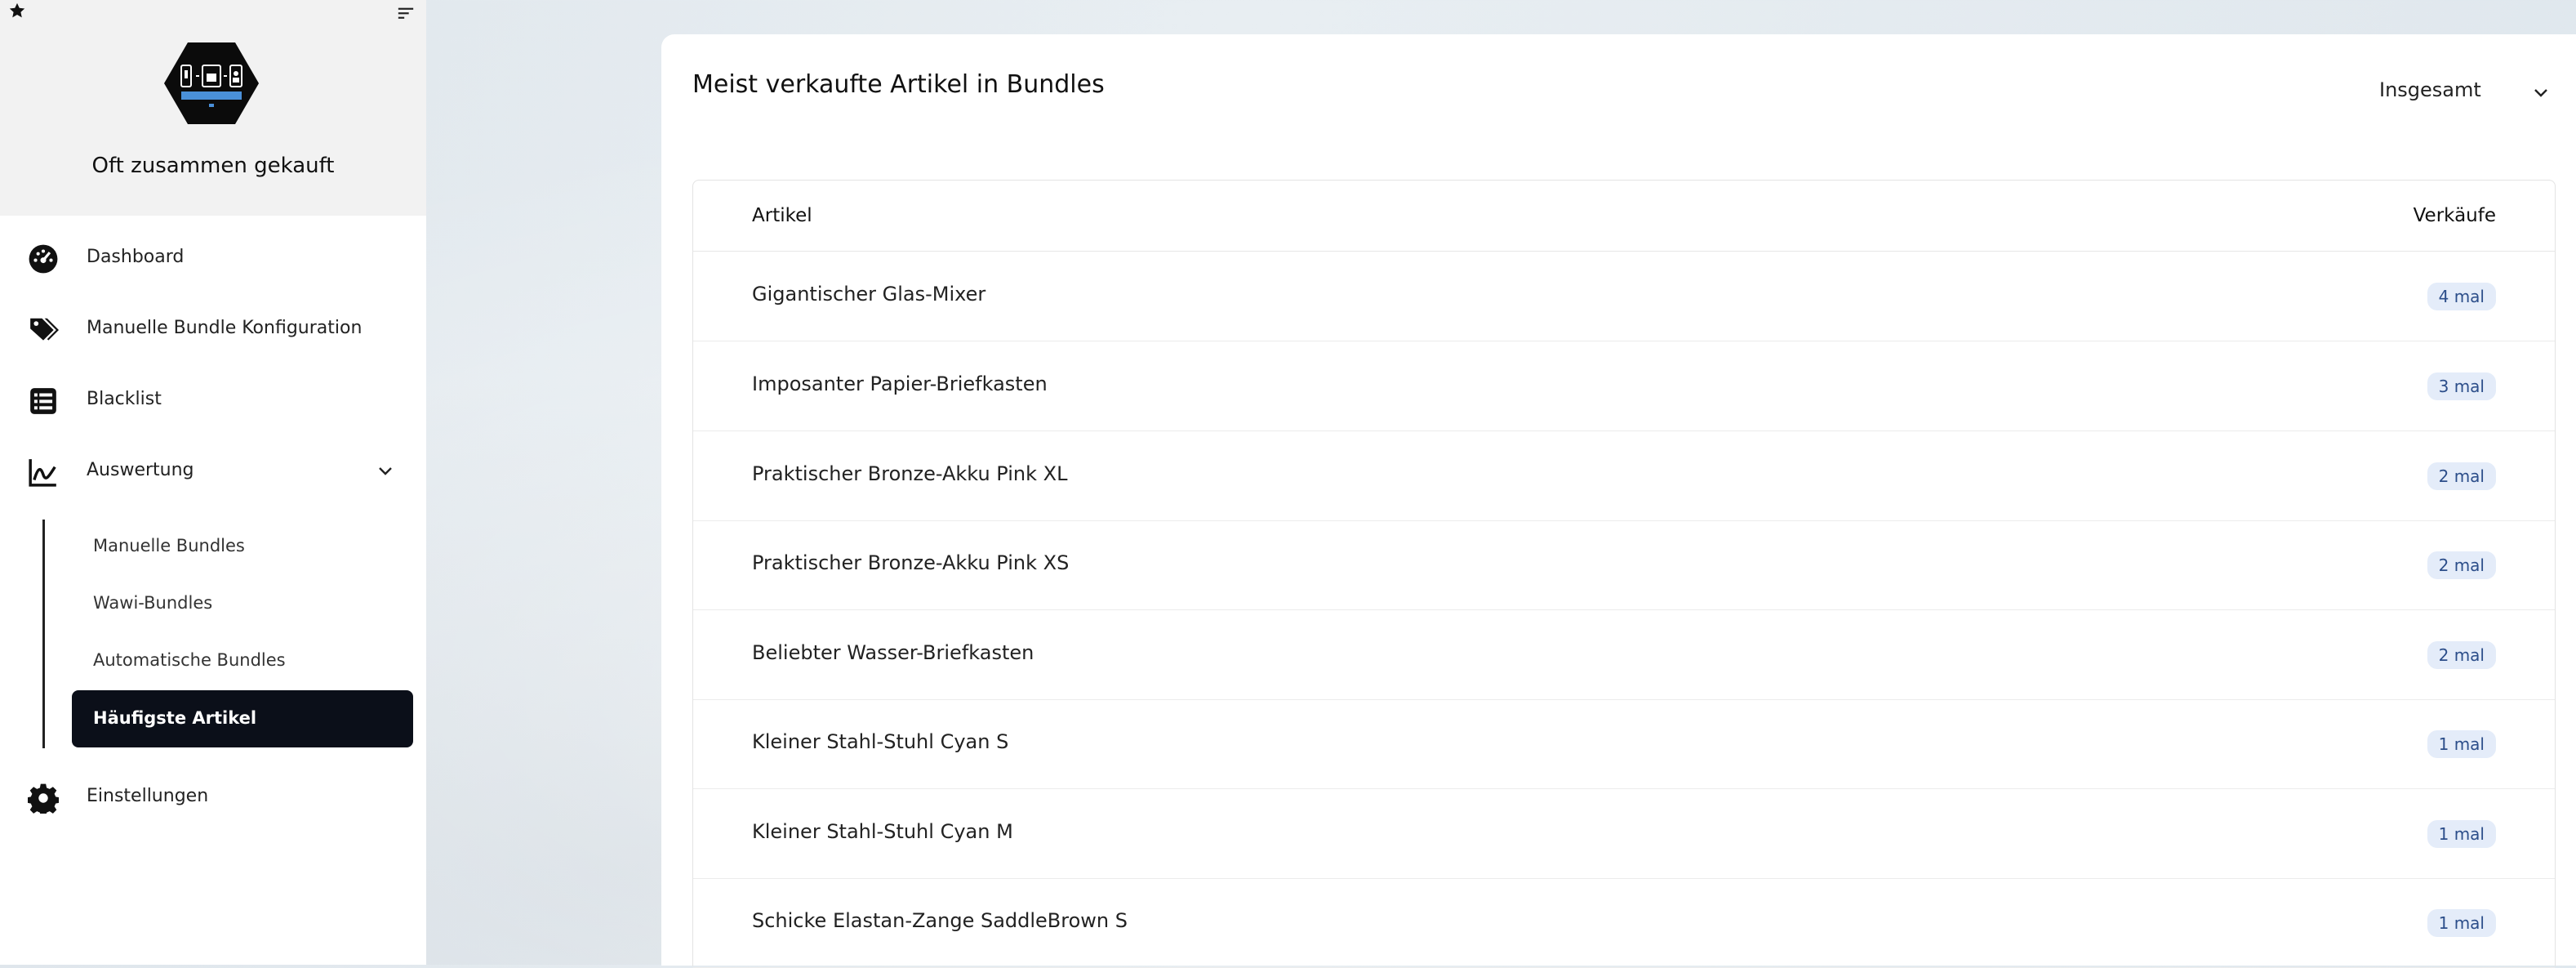  What do you see at coordinates (136, 257) in the screenshot?
I see `sidebar-item-label: Dashboard` at bounding box center [136, 257].